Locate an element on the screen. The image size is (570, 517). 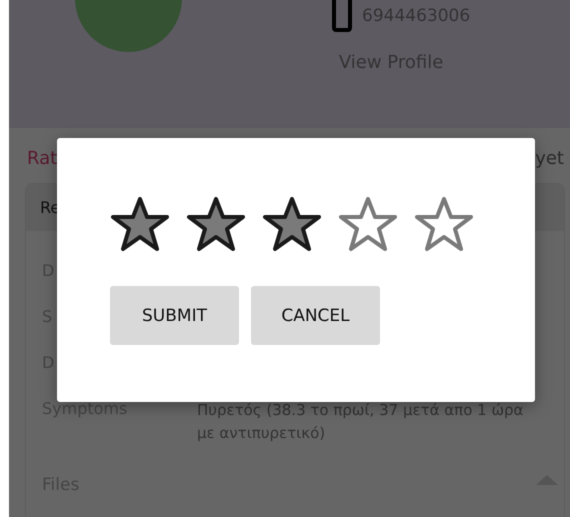
section-label: Rat is located at coordinates (42, 158).